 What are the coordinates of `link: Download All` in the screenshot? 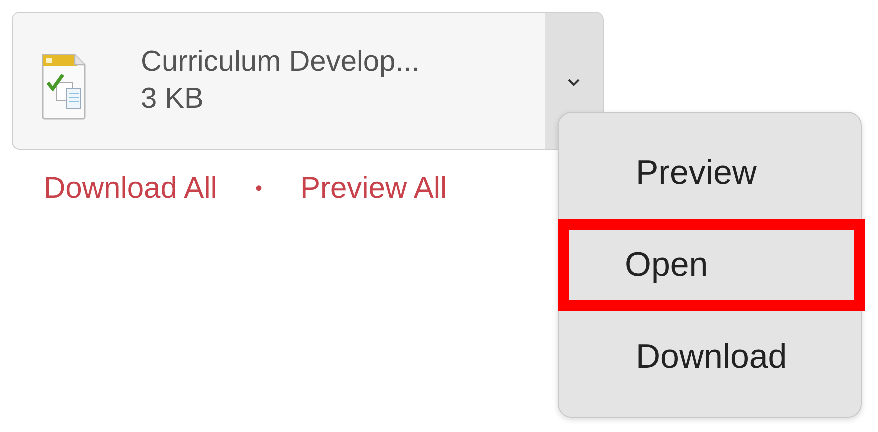 It's located at (131, 189).